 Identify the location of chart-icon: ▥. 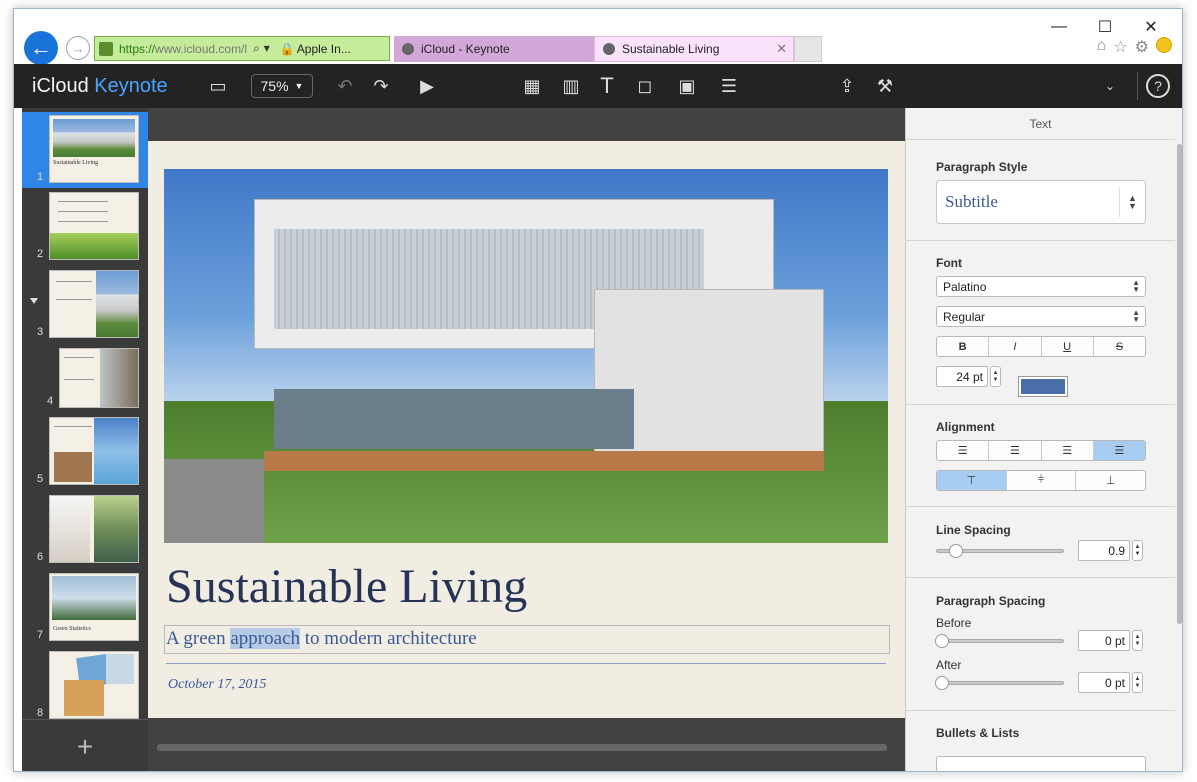
(571, 86).